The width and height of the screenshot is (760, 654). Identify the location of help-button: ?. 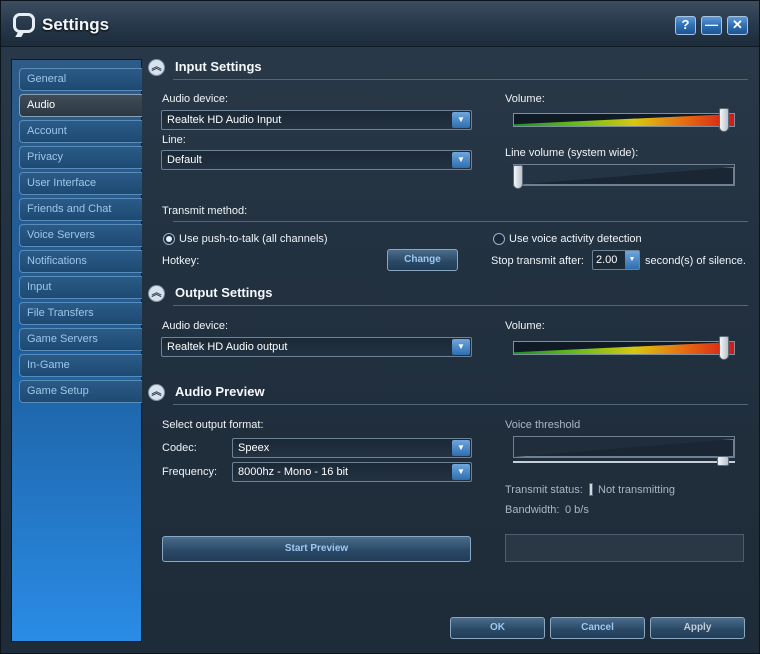
(685, 25).